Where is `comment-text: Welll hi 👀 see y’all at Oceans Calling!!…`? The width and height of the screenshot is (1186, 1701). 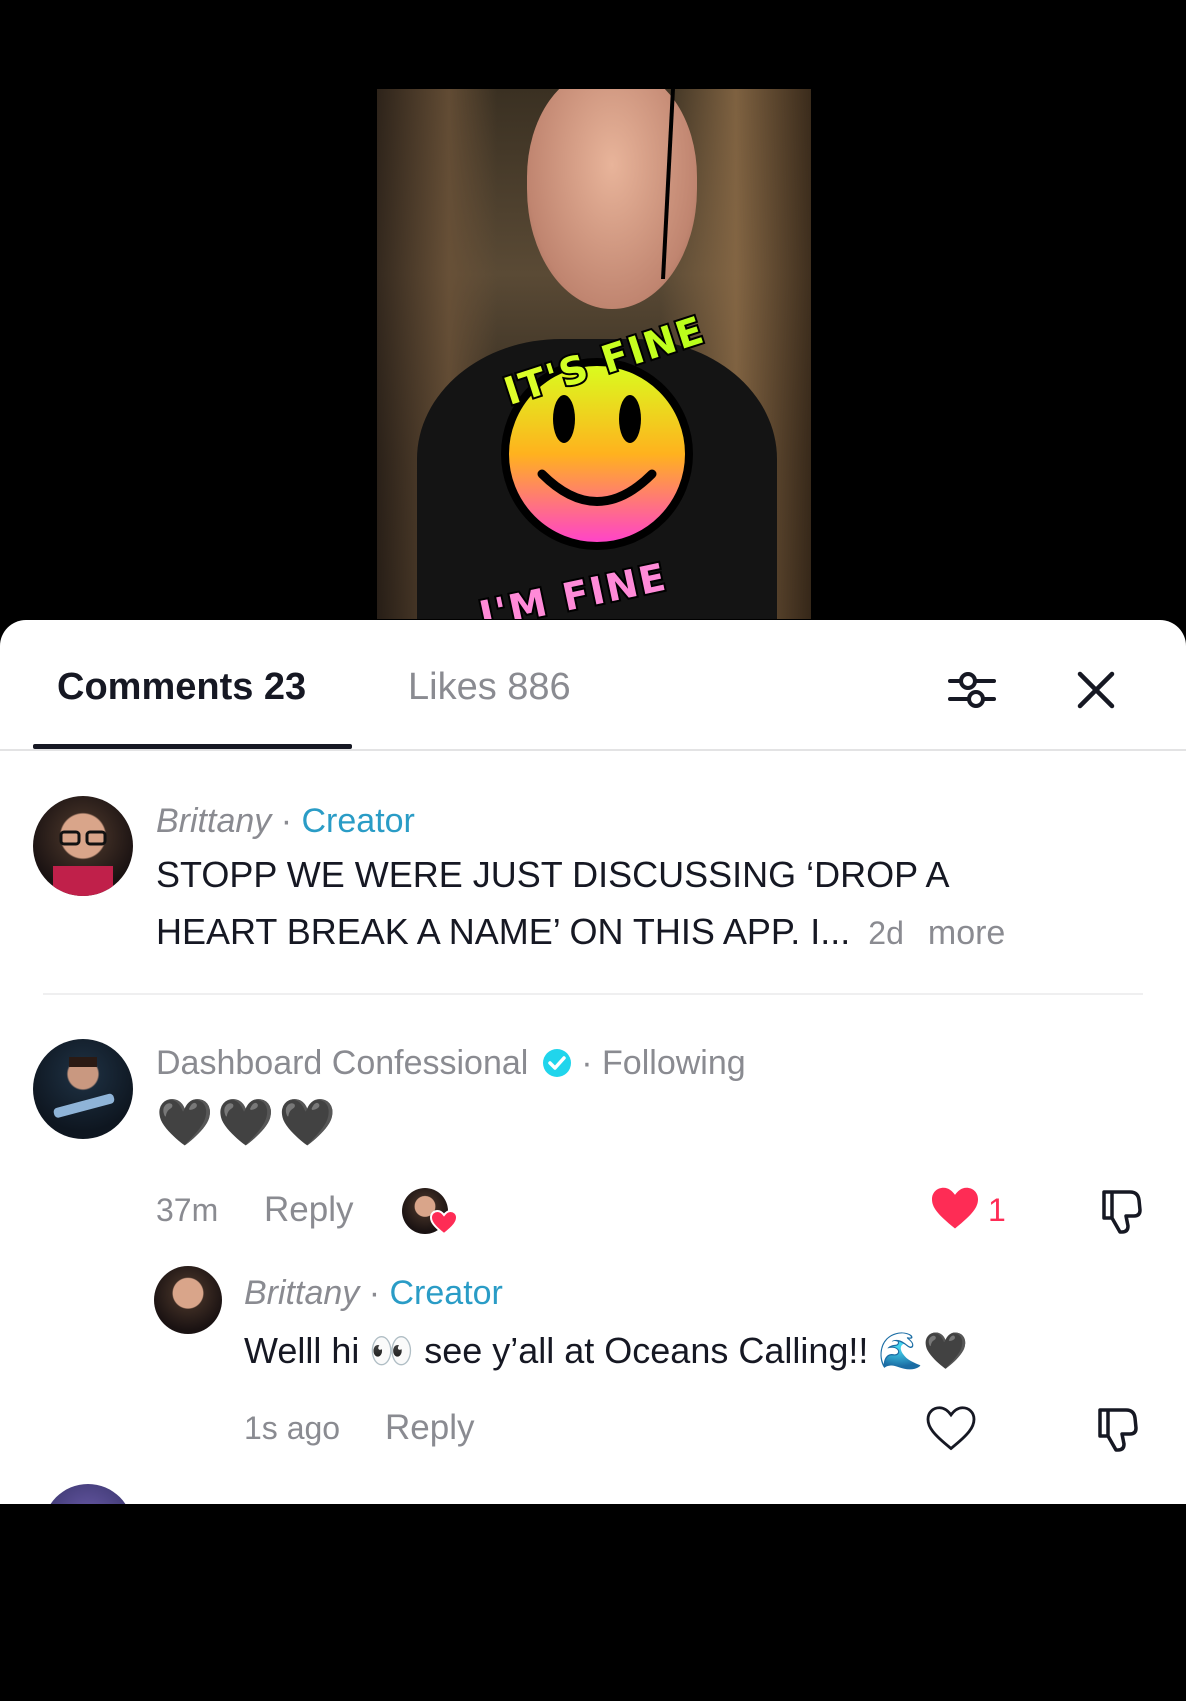
comment-text: Welll hi 👀 see y’all at Oceans Calling!!… is located at coordinates (606, 1350).